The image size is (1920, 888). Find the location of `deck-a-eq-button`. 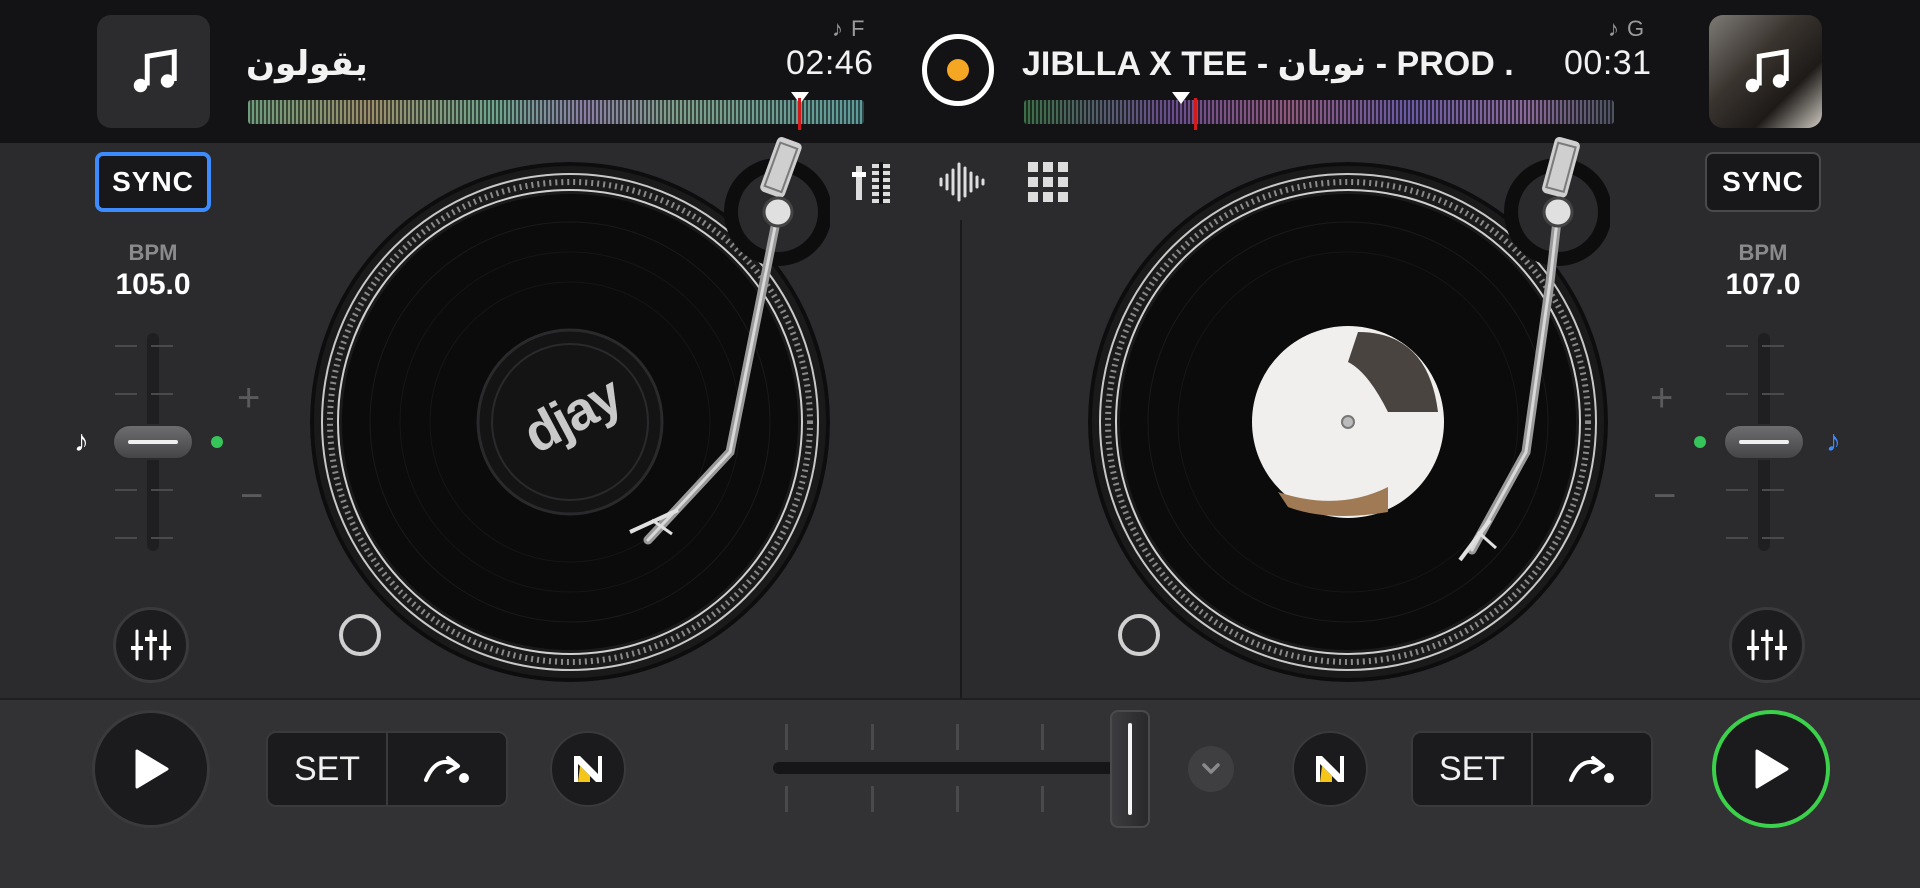

deck-a-eq-button is located at coordinates (151, 645).